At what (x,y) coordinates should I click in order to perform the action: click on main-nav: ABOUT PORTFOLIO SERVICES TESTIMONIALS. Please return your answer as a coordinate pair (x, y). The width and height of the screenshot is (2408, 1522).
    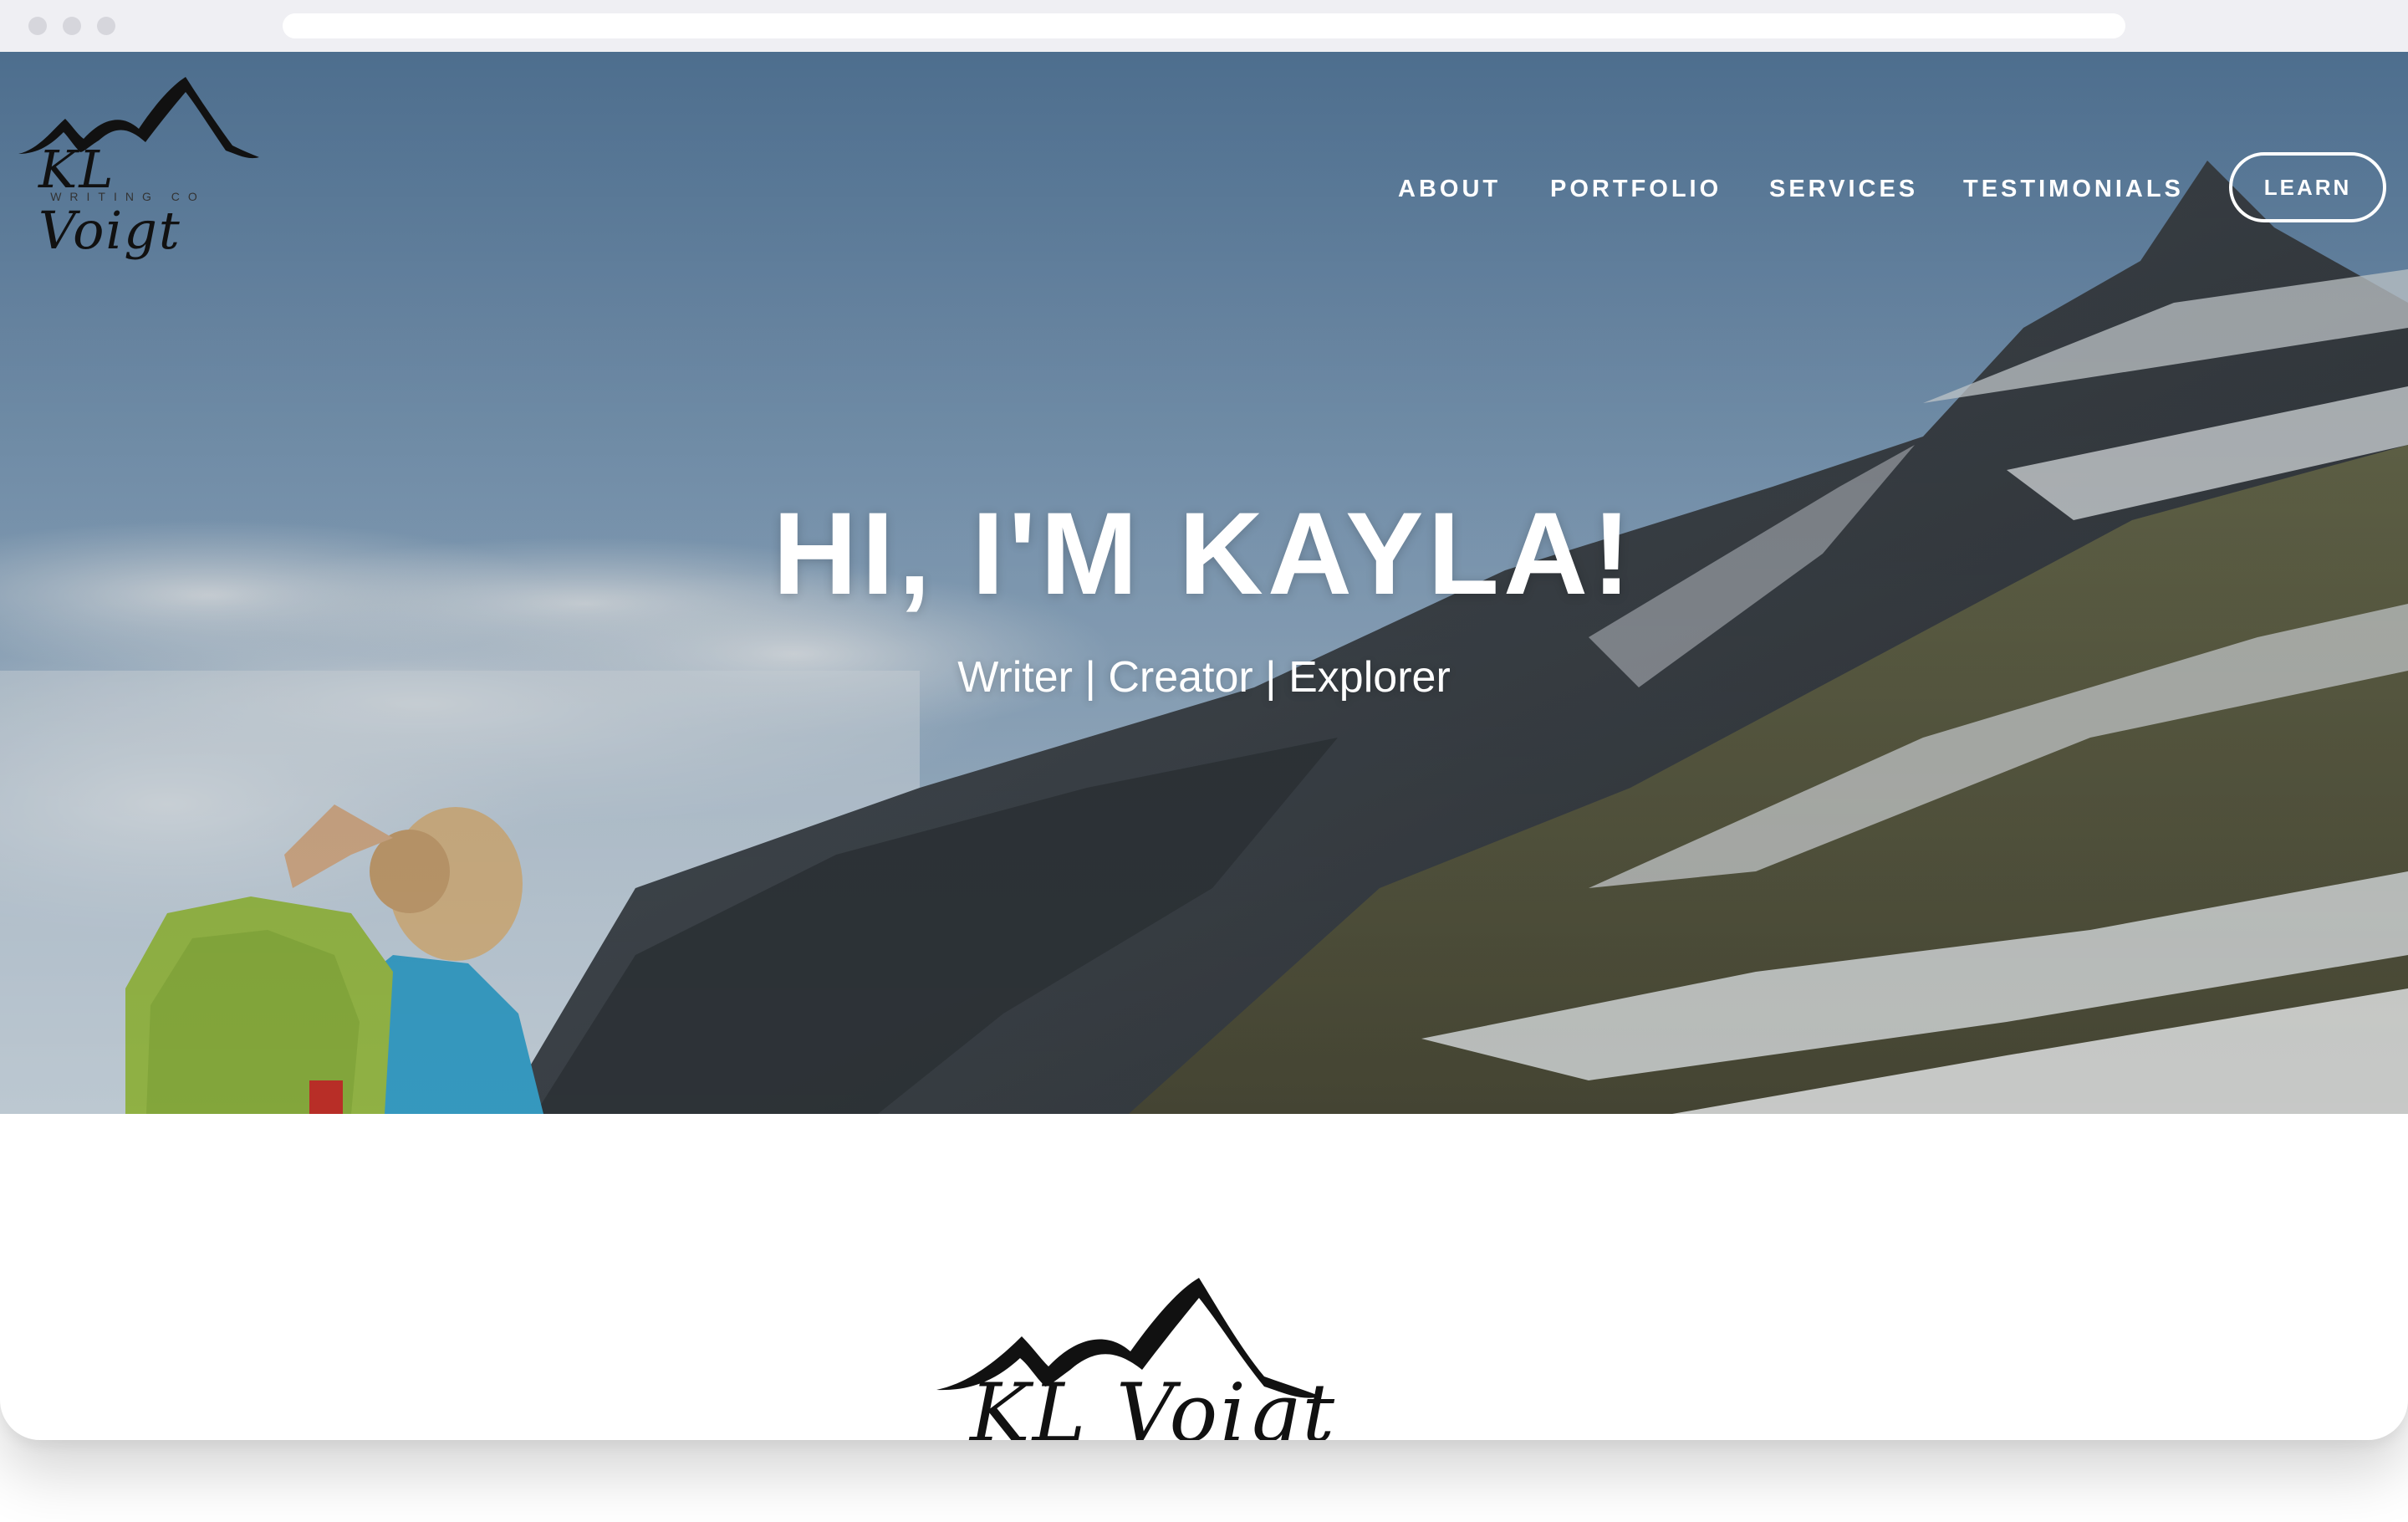
    Looking at the image, I should click on (1204, 135).